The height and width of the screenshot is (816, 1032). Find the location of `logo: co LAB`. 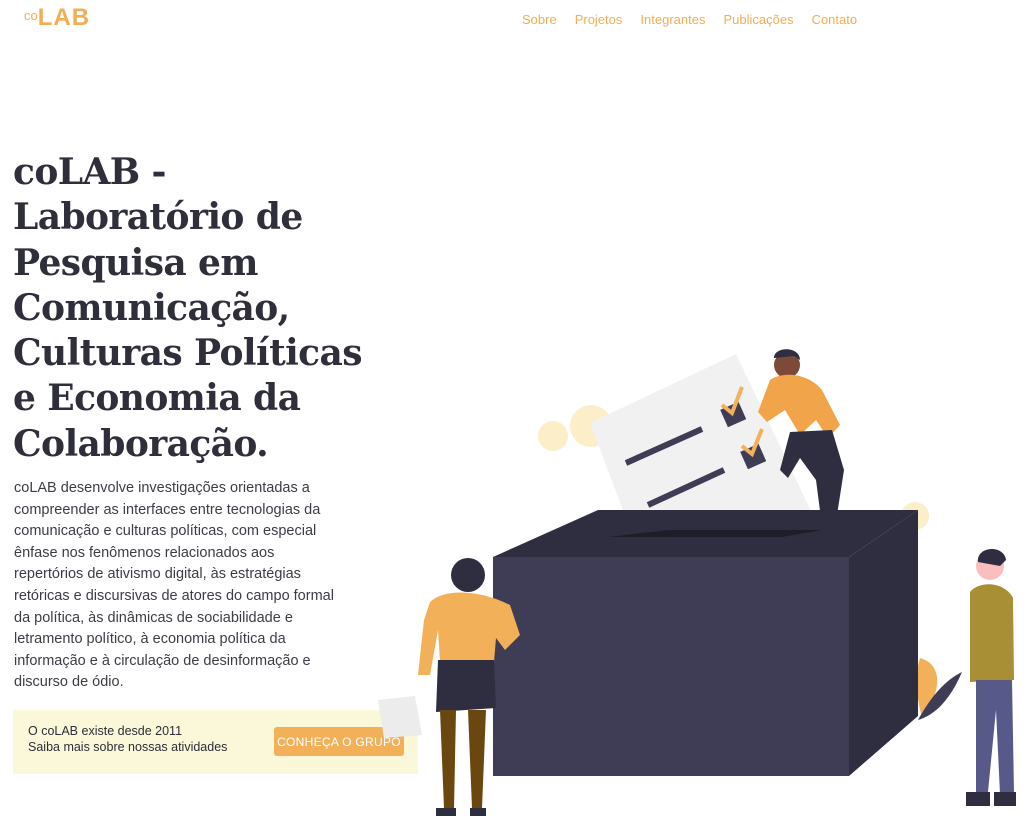

logo: co LAB is located at coordinates (57, 18).